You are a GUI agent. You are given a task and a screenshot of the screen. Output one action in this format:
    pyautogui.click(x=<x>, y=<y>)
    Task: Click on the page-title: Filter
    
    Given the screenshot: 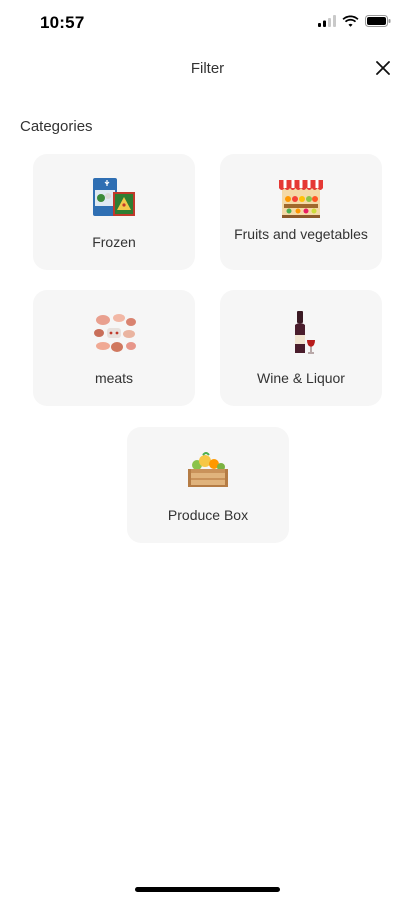 What is the action you would take?
    pyautogui.click(x=207, y=68)
    